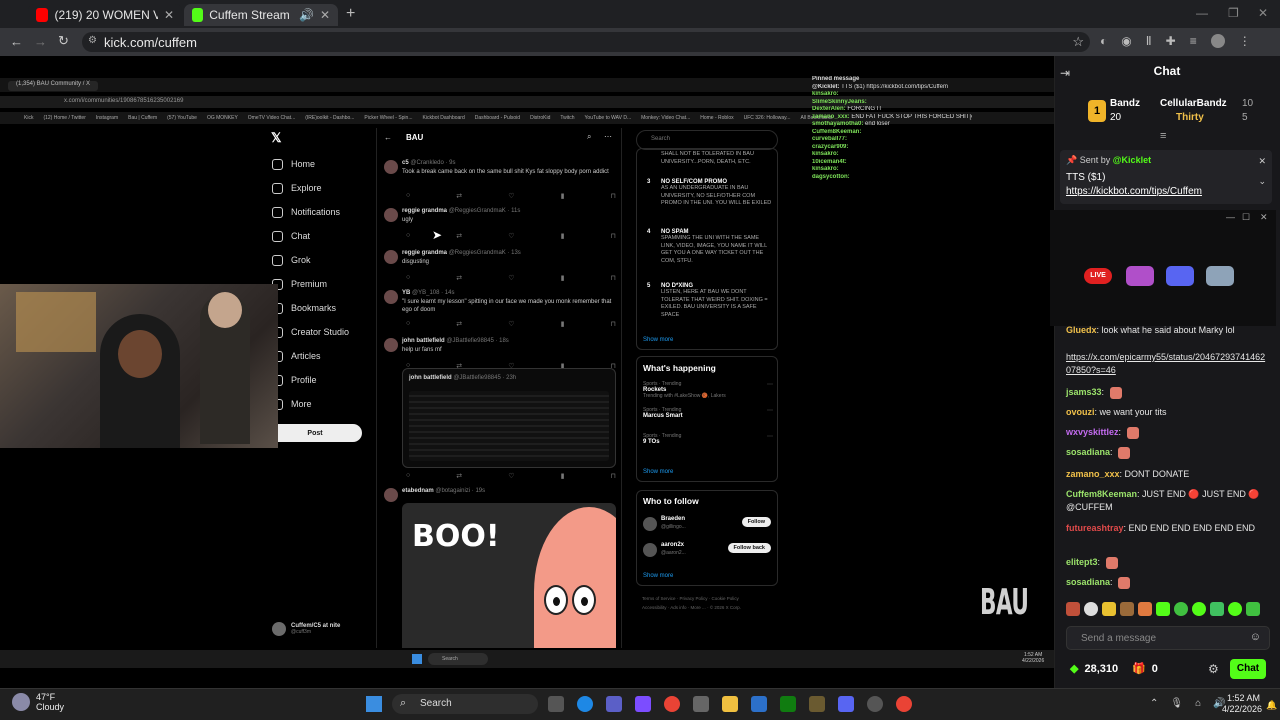 Image resolution: width=1280 pixels, height=720 pixels. Describe the element at coordinates (63, 41) in the screenshot. I see `reload-icon: ↻` at that location.